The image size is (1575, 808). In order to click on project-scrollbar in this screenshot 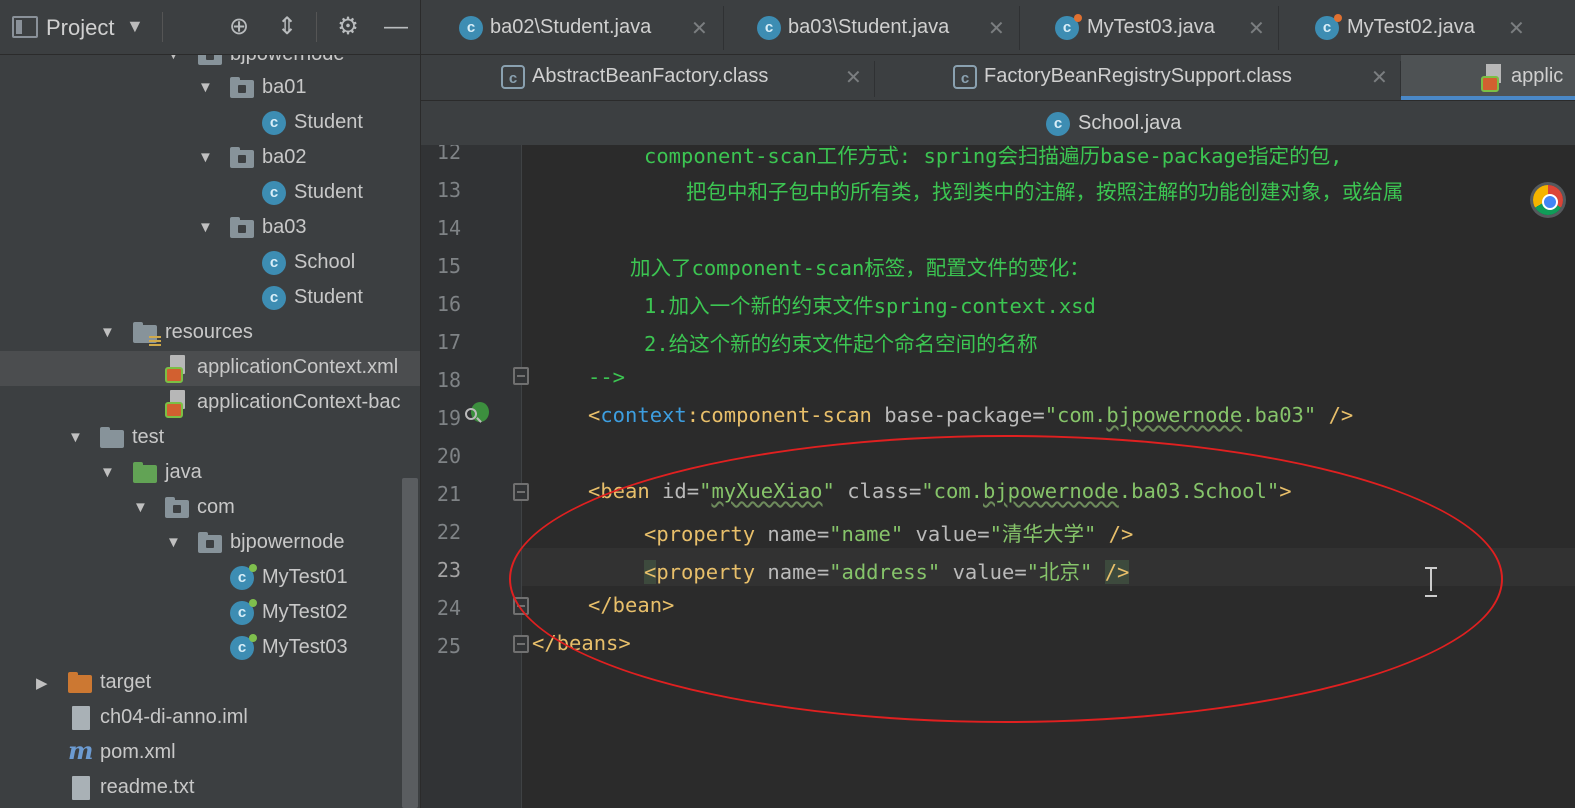, I will do `click(410, 643)`.